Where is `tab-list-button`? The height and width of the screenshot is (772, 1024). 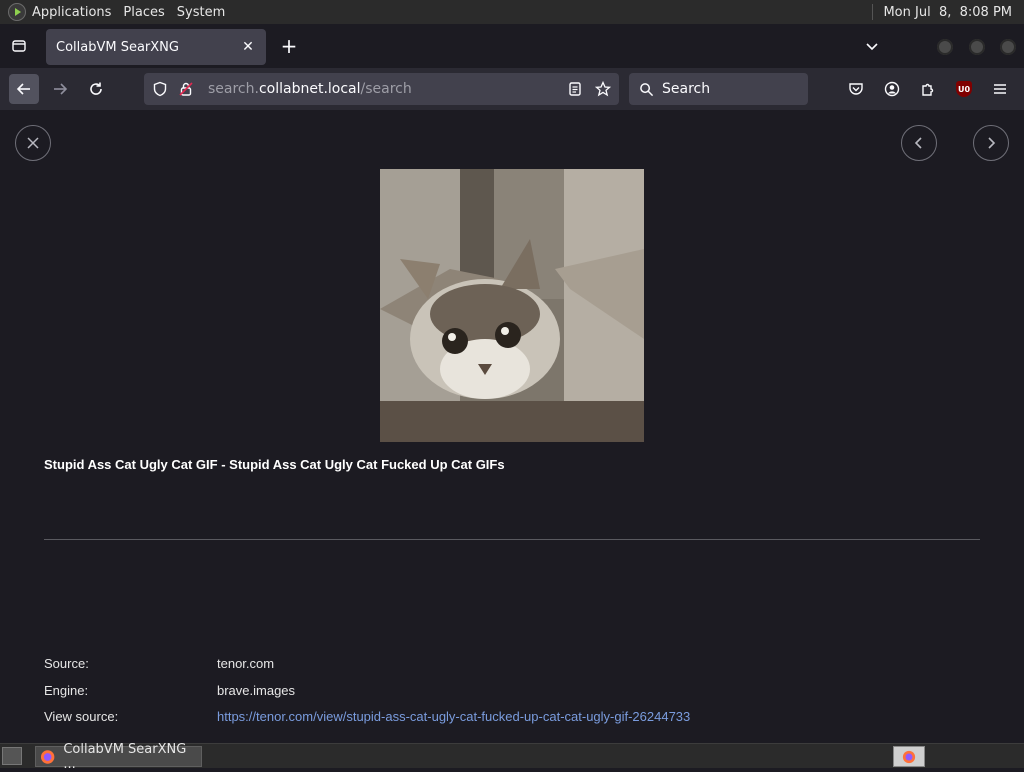 tab-list-button is located at coordinates (19, 46).